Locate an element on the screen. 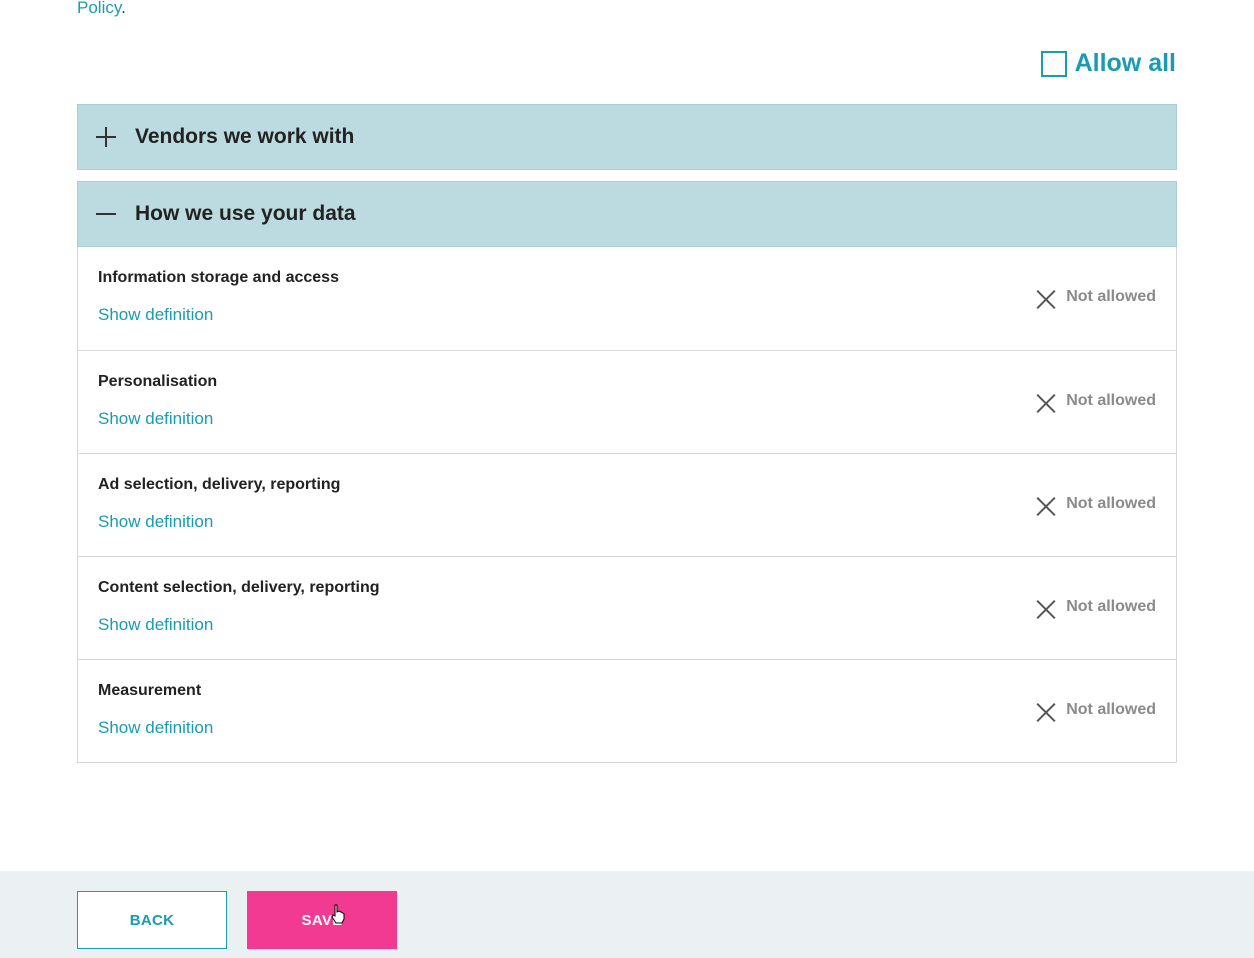  save-button: SAVE is located at coordinates (322, 920).